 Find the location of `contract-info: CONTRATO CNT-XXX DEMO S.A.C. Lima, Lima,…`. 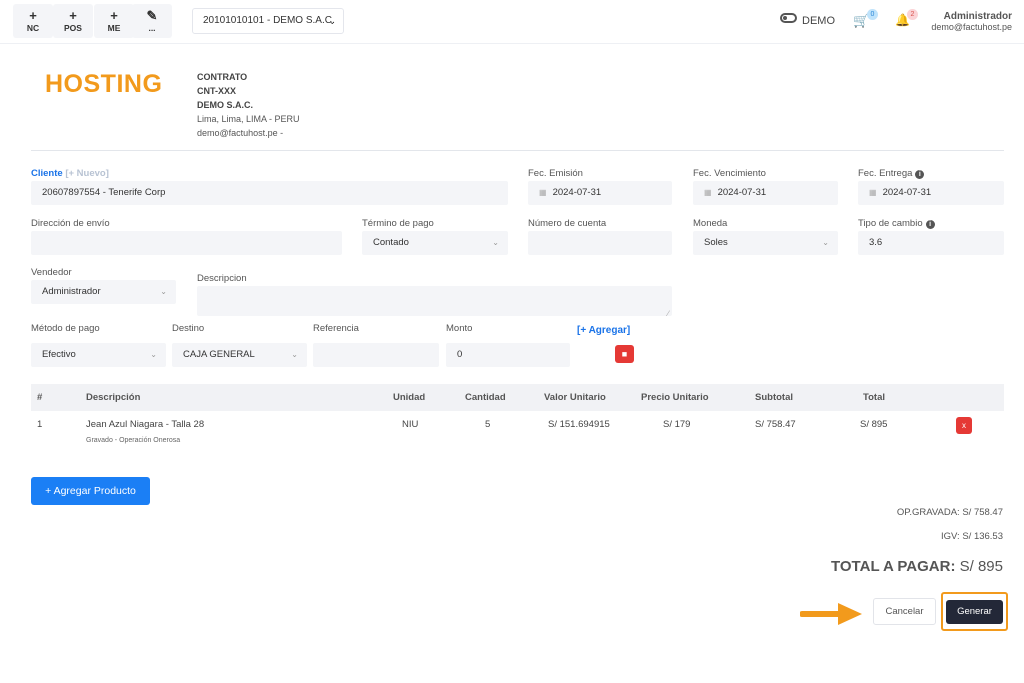

contract-info: CONTRATO CNT-XXX DEMO S.A.C. Lima, Lima,… is located at coordinates (248, 105).